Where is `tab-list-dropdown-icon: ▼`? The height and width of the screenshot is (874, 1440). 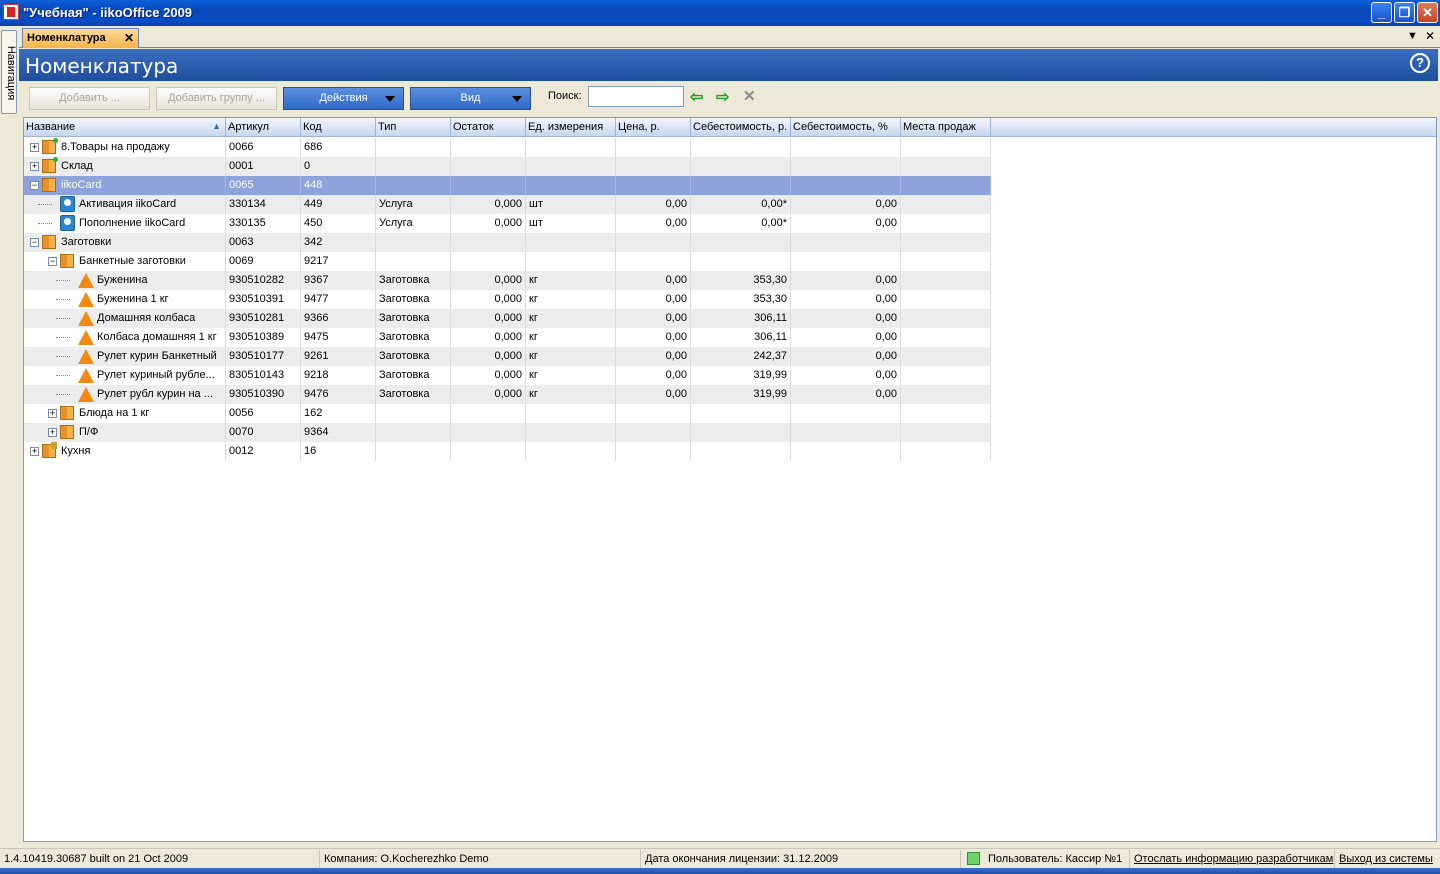 tab-list-dropdown-icon: ▼ is located at coordinates (1412, 36).